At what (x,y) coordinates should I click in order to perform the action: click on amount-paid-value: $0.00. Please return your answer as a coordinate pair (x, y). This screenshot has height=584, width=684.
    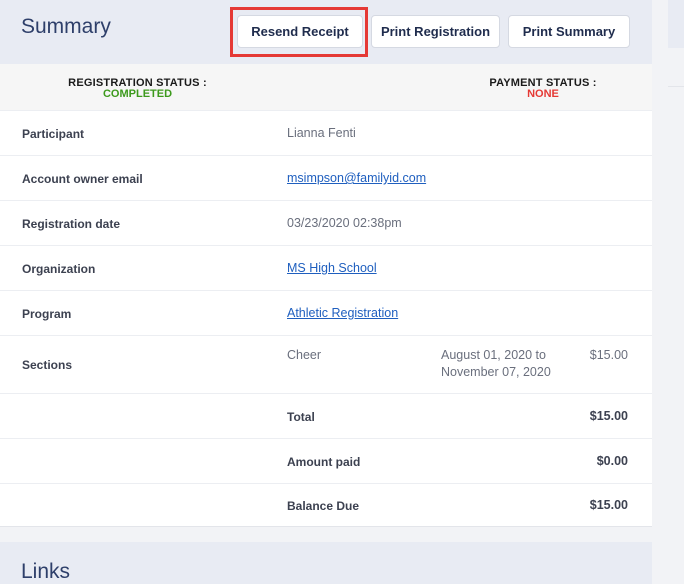
    Looking at the image, I should click on (612, 461).